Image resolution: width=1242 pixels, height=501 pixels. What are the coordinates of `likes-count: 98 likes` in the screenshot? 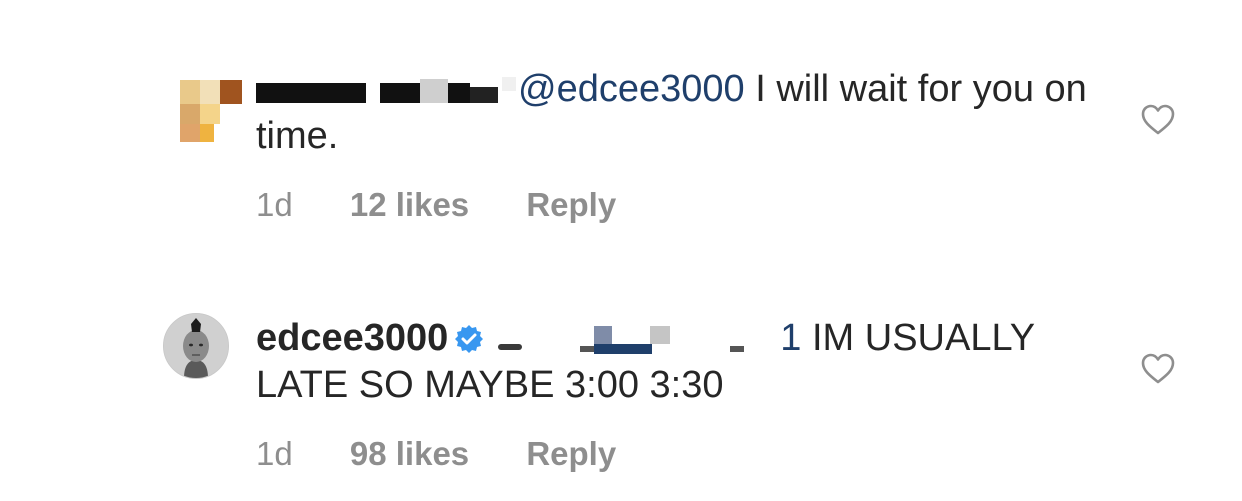 It's located at (409, 453).